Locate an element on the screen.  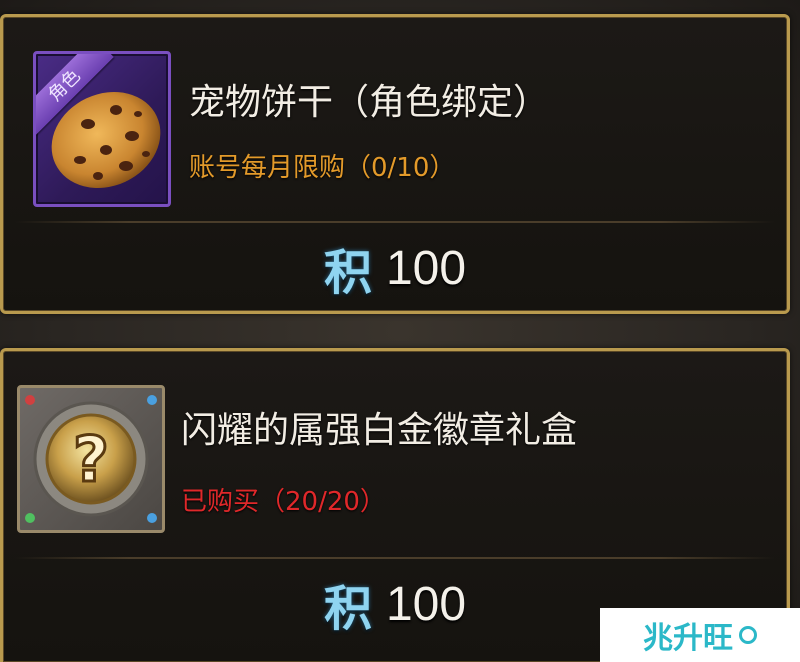
price-row: 积 100 is located at coordinates (395, 268).